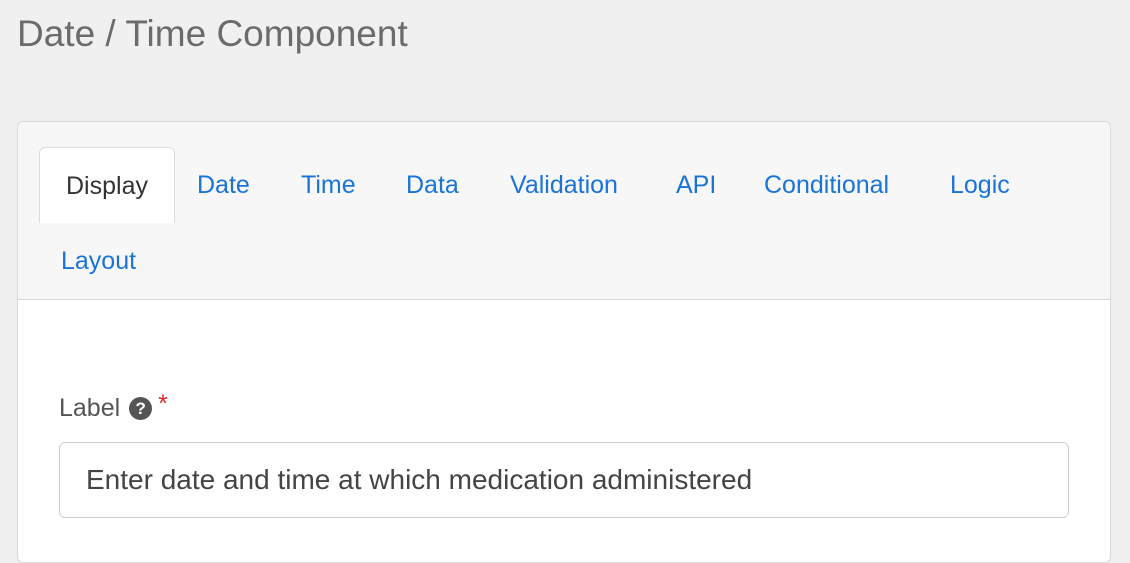  I want to click on label-field-label: Label ? *, so click(113, 407).